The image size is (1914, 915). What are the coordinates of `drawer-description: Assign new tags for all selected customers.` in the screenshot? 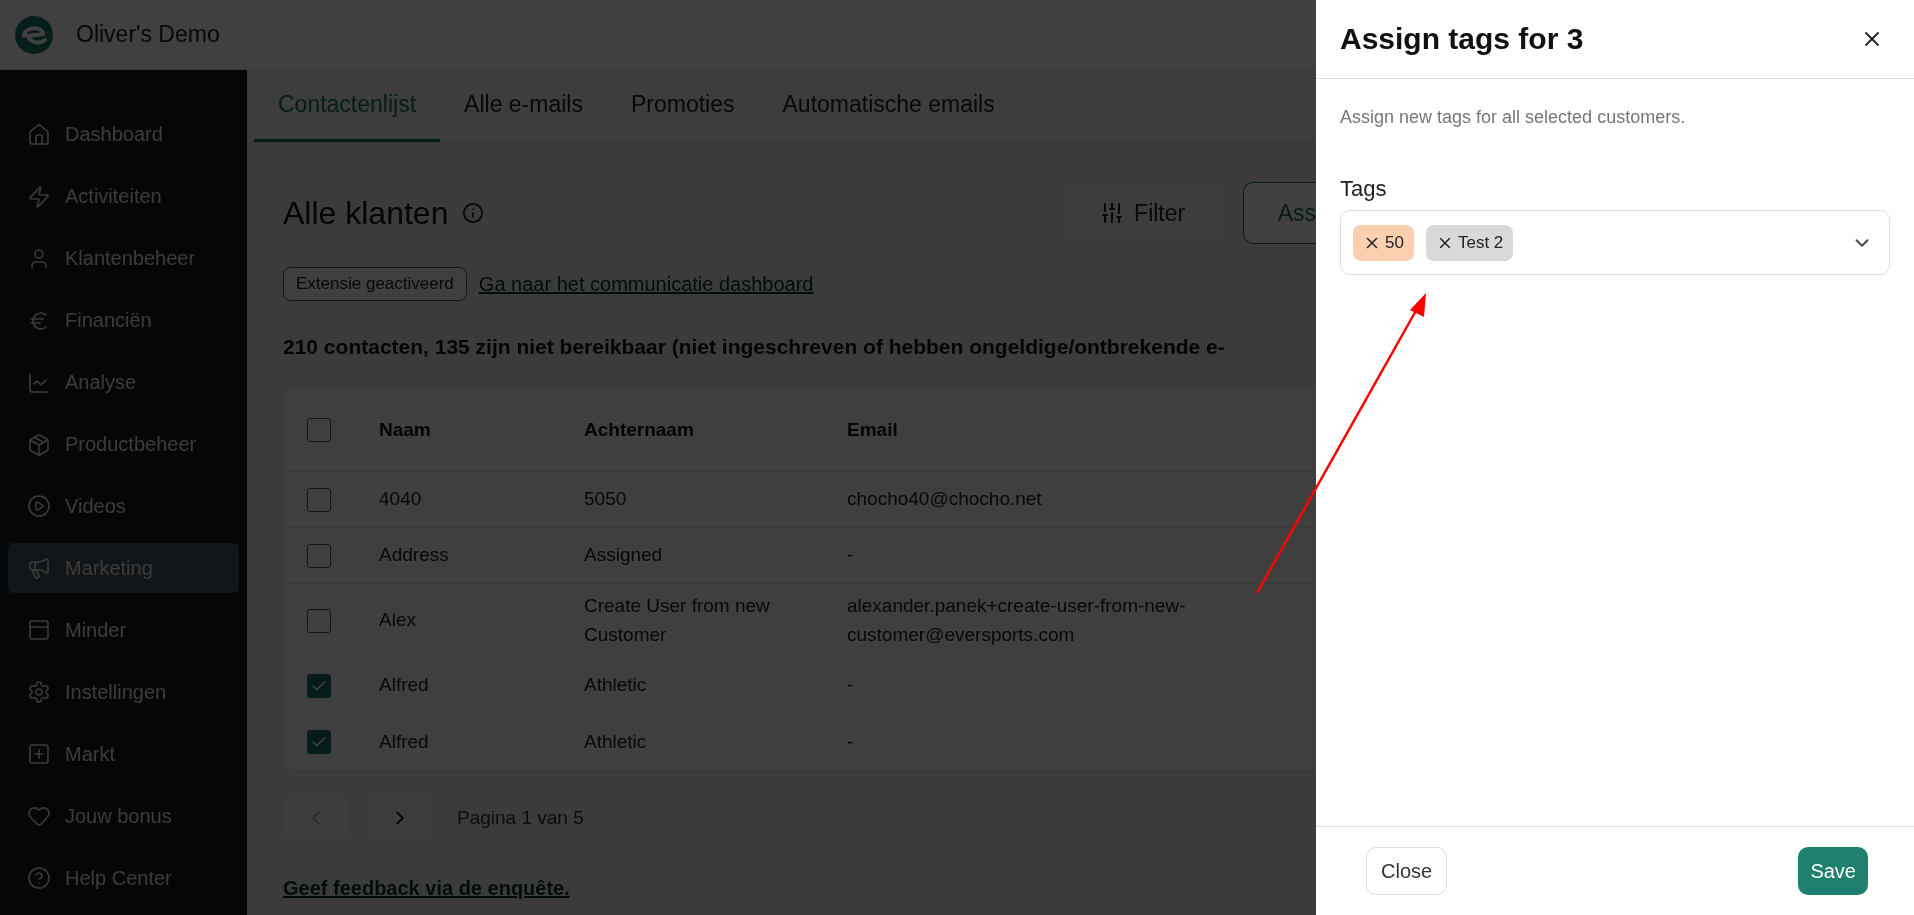 It's located at (1513, 117).